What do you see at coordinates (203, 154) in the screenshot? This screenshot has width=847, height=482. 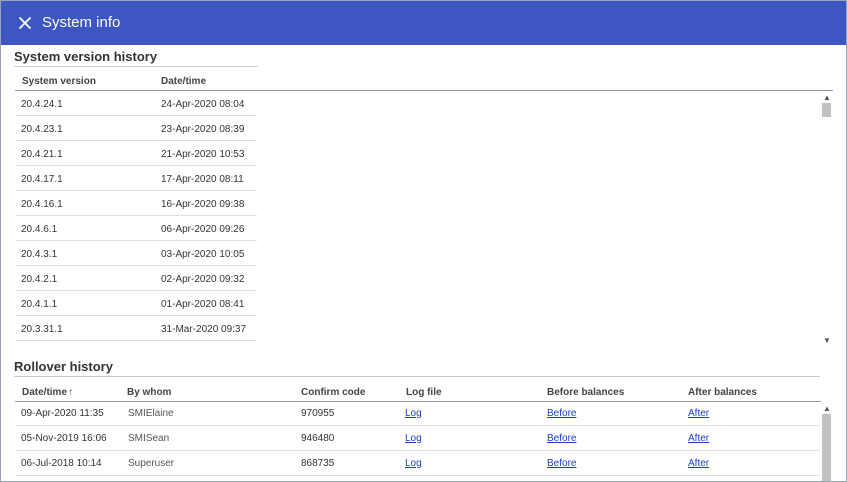 I see `datetime-cell: 21-Apr-2020 10:53` at bounding box center [203, 154].